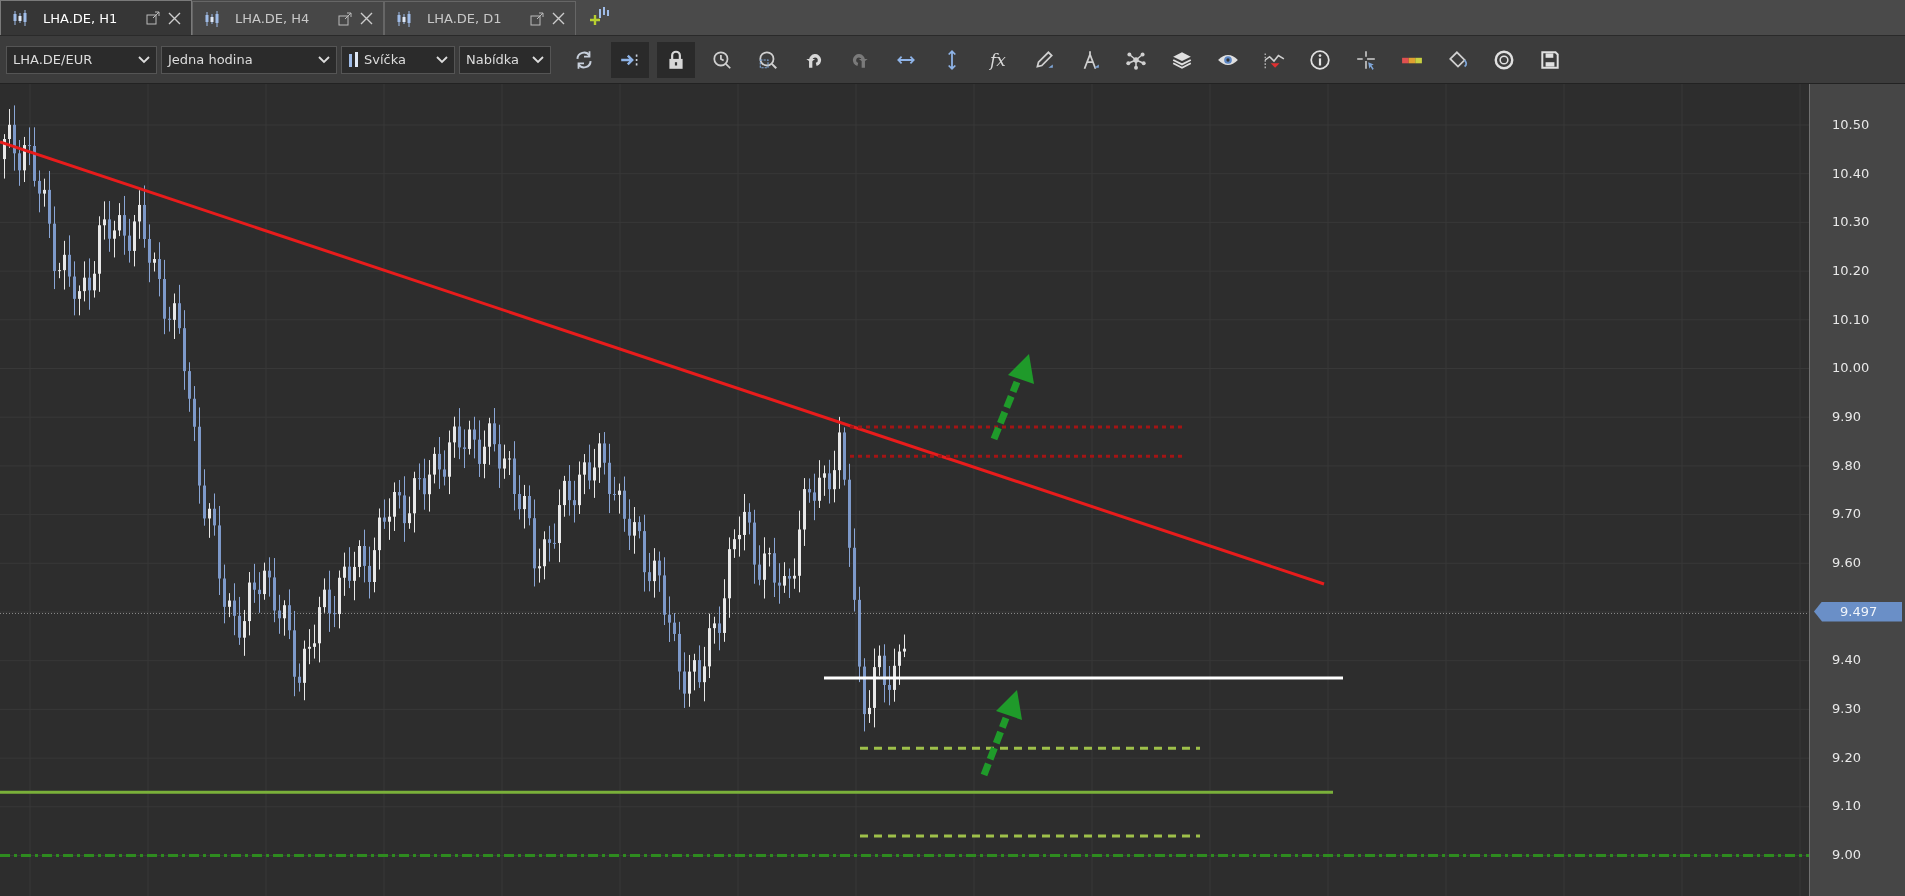 The width and height of the screenshot is (1905, 896). I want to click on price-label: 10.30, so click(1850, 222).